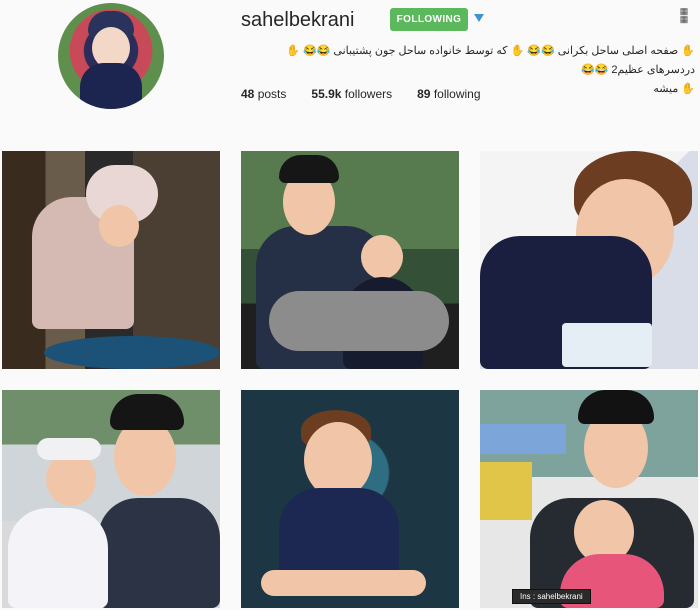 This screenshot has width=700, height=610. I want to click on man-jacket, so click(159, 553).